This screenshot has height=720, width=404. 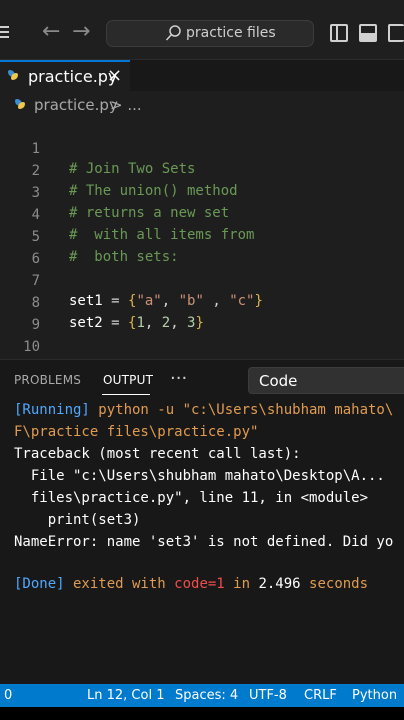 I want to click on status-language: Python, so click(x=374, y=695).